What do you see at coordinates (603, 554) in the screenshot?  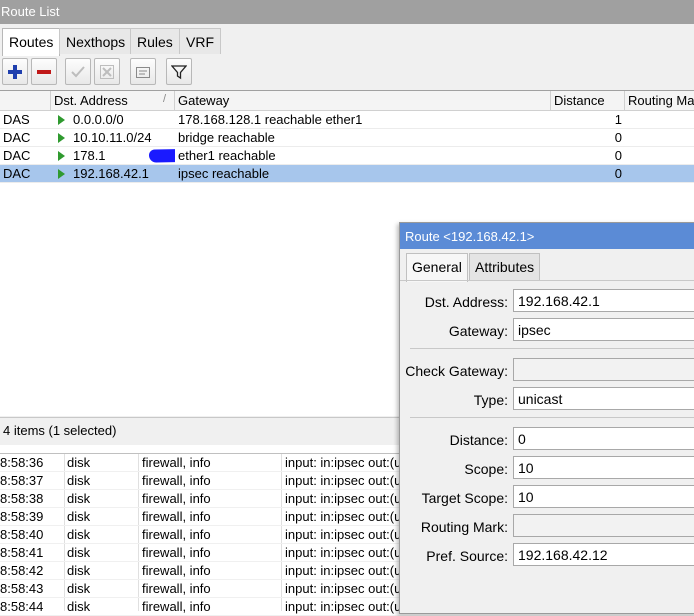 I see `pref-source-field: 192.168.42.12` at bounding box center [603, 554].